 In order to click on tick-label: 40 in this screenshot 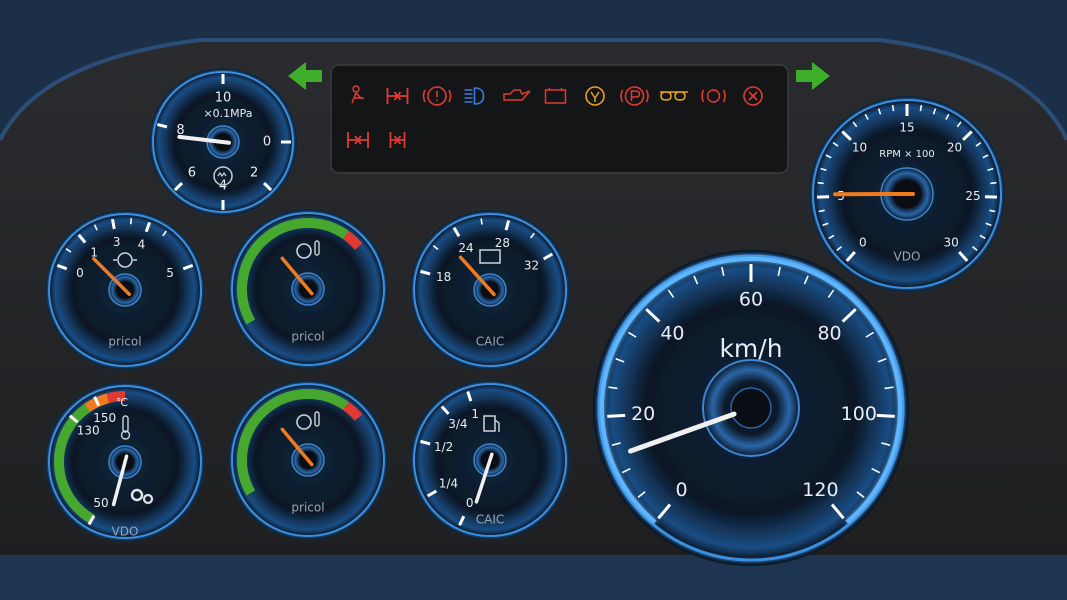, I will do `click(672, 333)`.